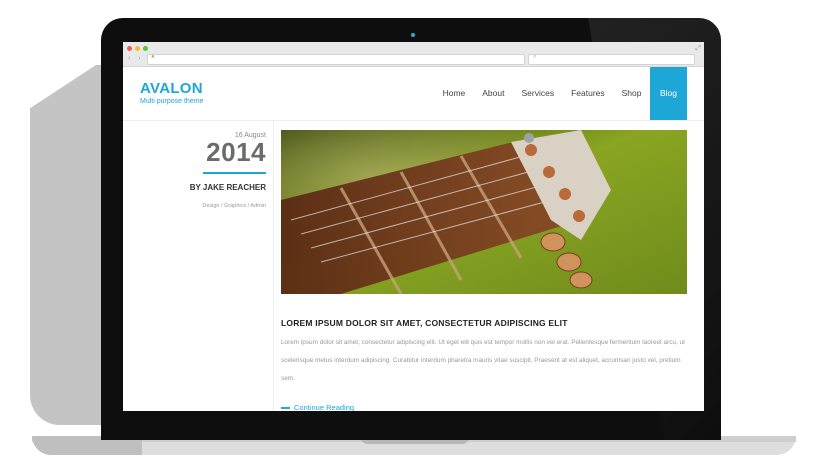 This screenshot has height=462, width=831. Describe the element at coordinates (538, 93) in the screenshot. I see `nav-services: Services` at that location.